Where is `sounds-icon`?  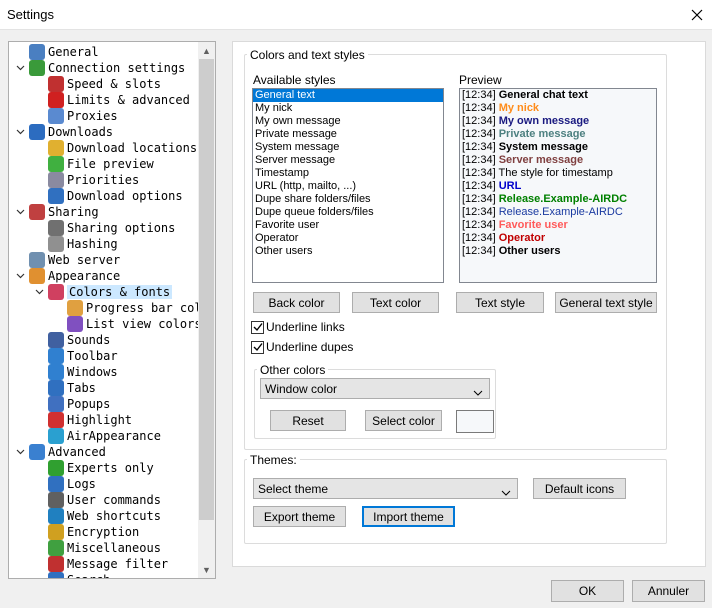
sounds-icon is located at coordinates (56, 340).